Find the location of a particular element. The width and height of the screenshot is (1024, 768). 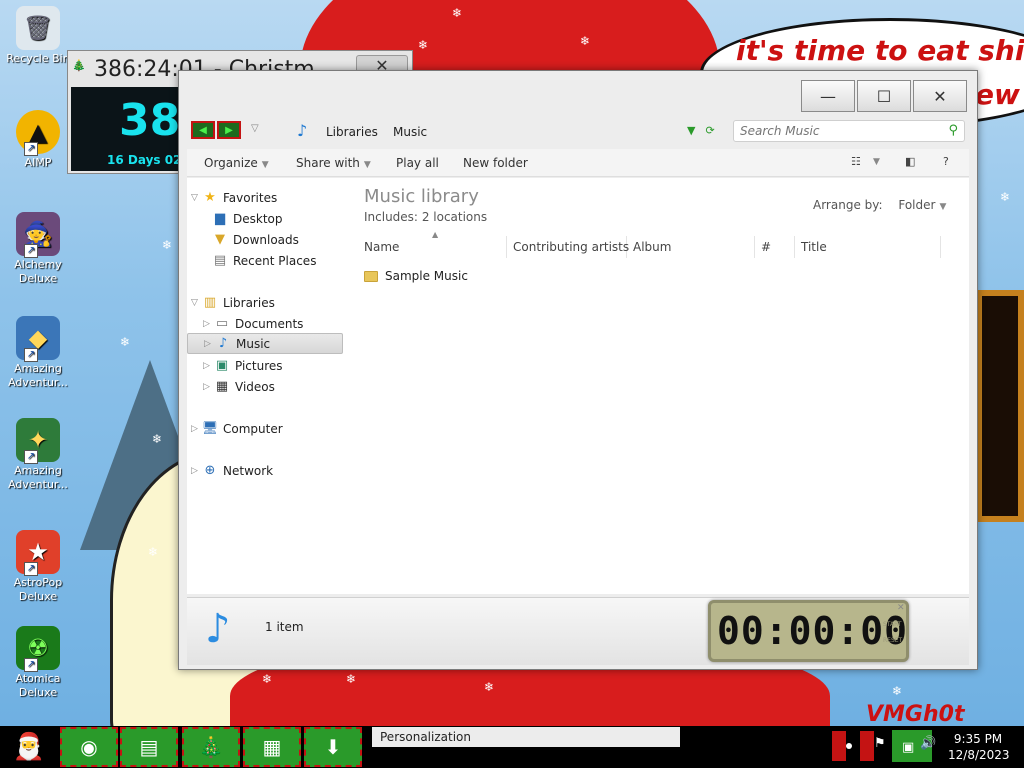

tree-network: ▷ ⊕ Network is located at coordinates (266, 470).